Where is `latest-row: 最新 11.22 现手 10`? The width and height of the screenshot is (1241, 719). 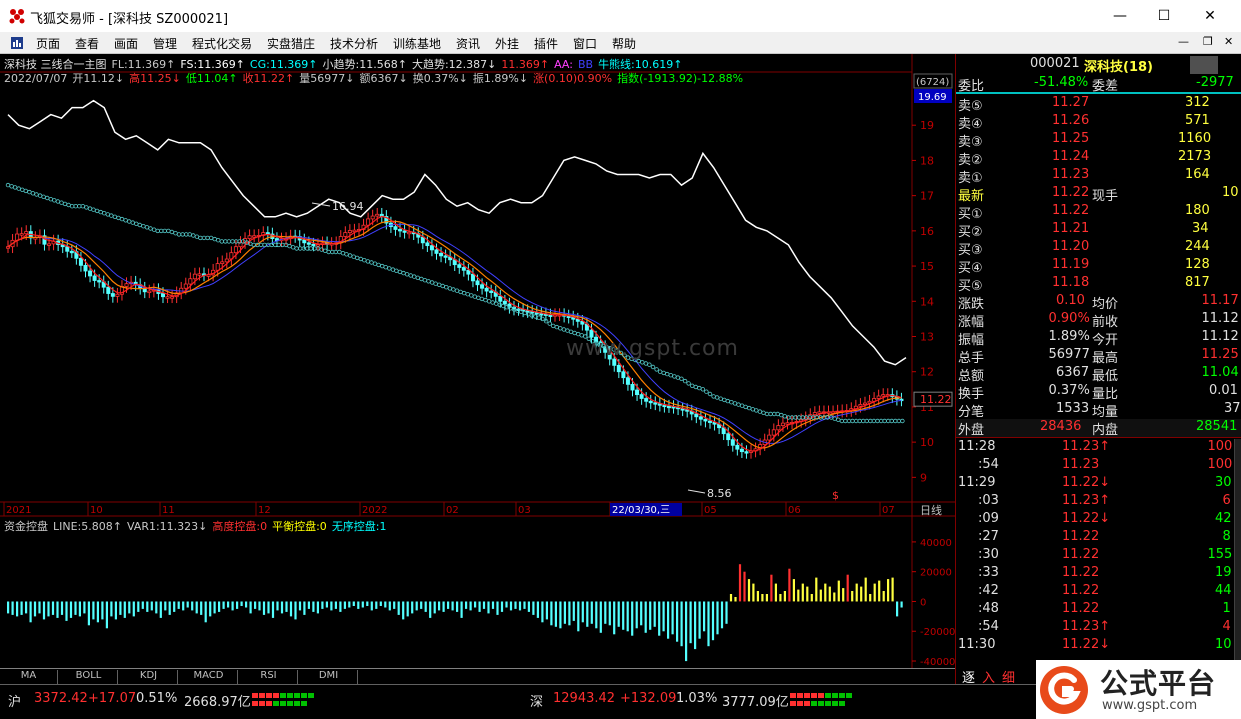 latest-row: 最新 11.22 现手 10 is located at coordinates (1098, 194).